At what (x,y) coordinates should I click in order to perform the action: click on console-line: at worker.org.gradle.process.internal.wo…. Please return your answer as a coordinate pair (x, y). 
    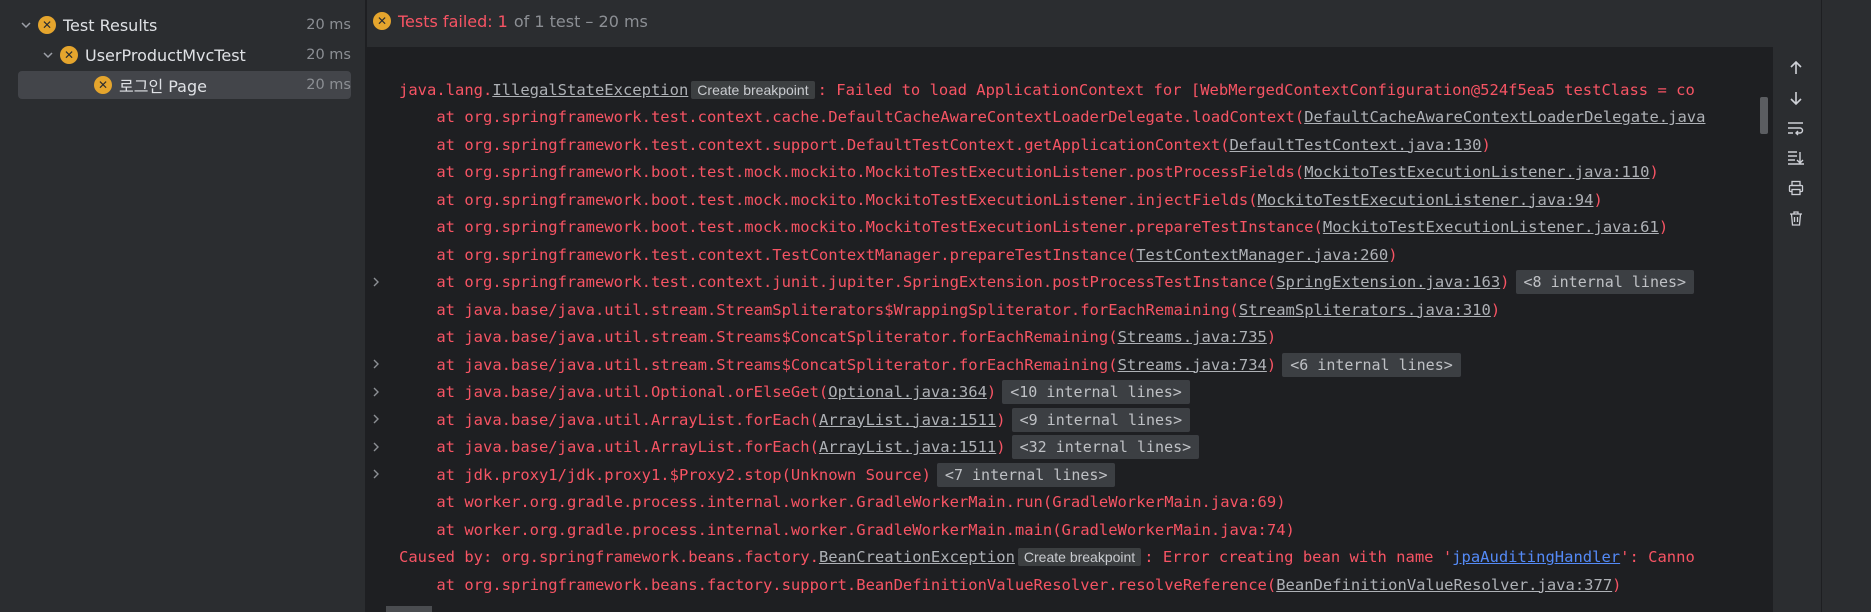
    Looking at the image, I should click on (831, 529).